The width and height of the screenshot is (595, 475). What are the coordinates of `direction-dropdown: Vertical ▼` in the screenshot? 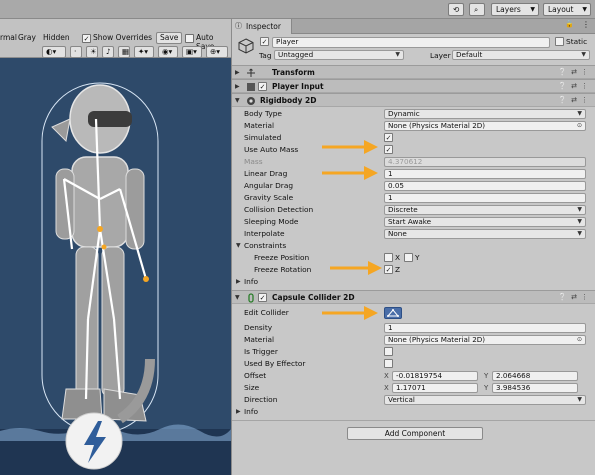 It's located at (485, 400).